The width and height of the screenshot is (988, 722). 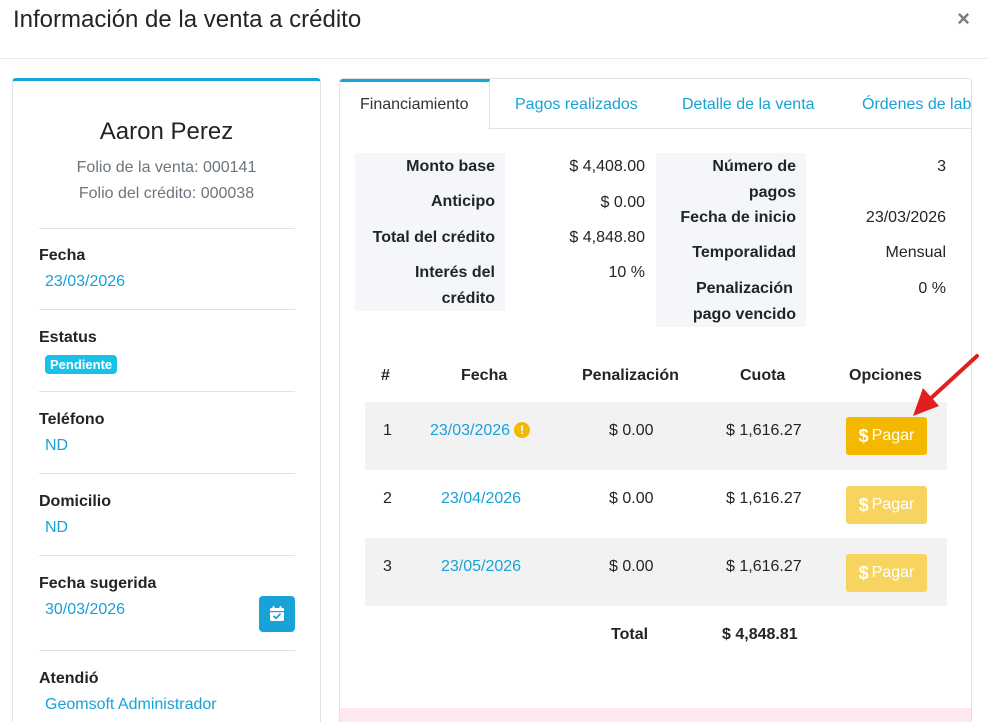 What do you see at coordinates (387, 430) in the screenshot?
I see `row-num: 1` at bounding box center [387, 430].